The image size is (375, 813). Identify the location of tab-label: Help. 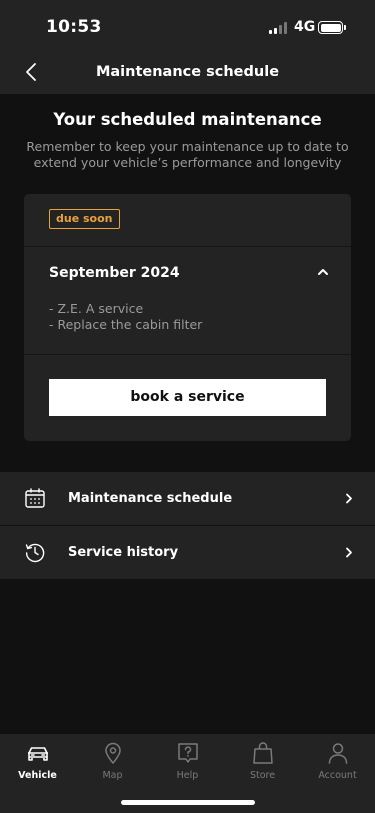
(187, 775).